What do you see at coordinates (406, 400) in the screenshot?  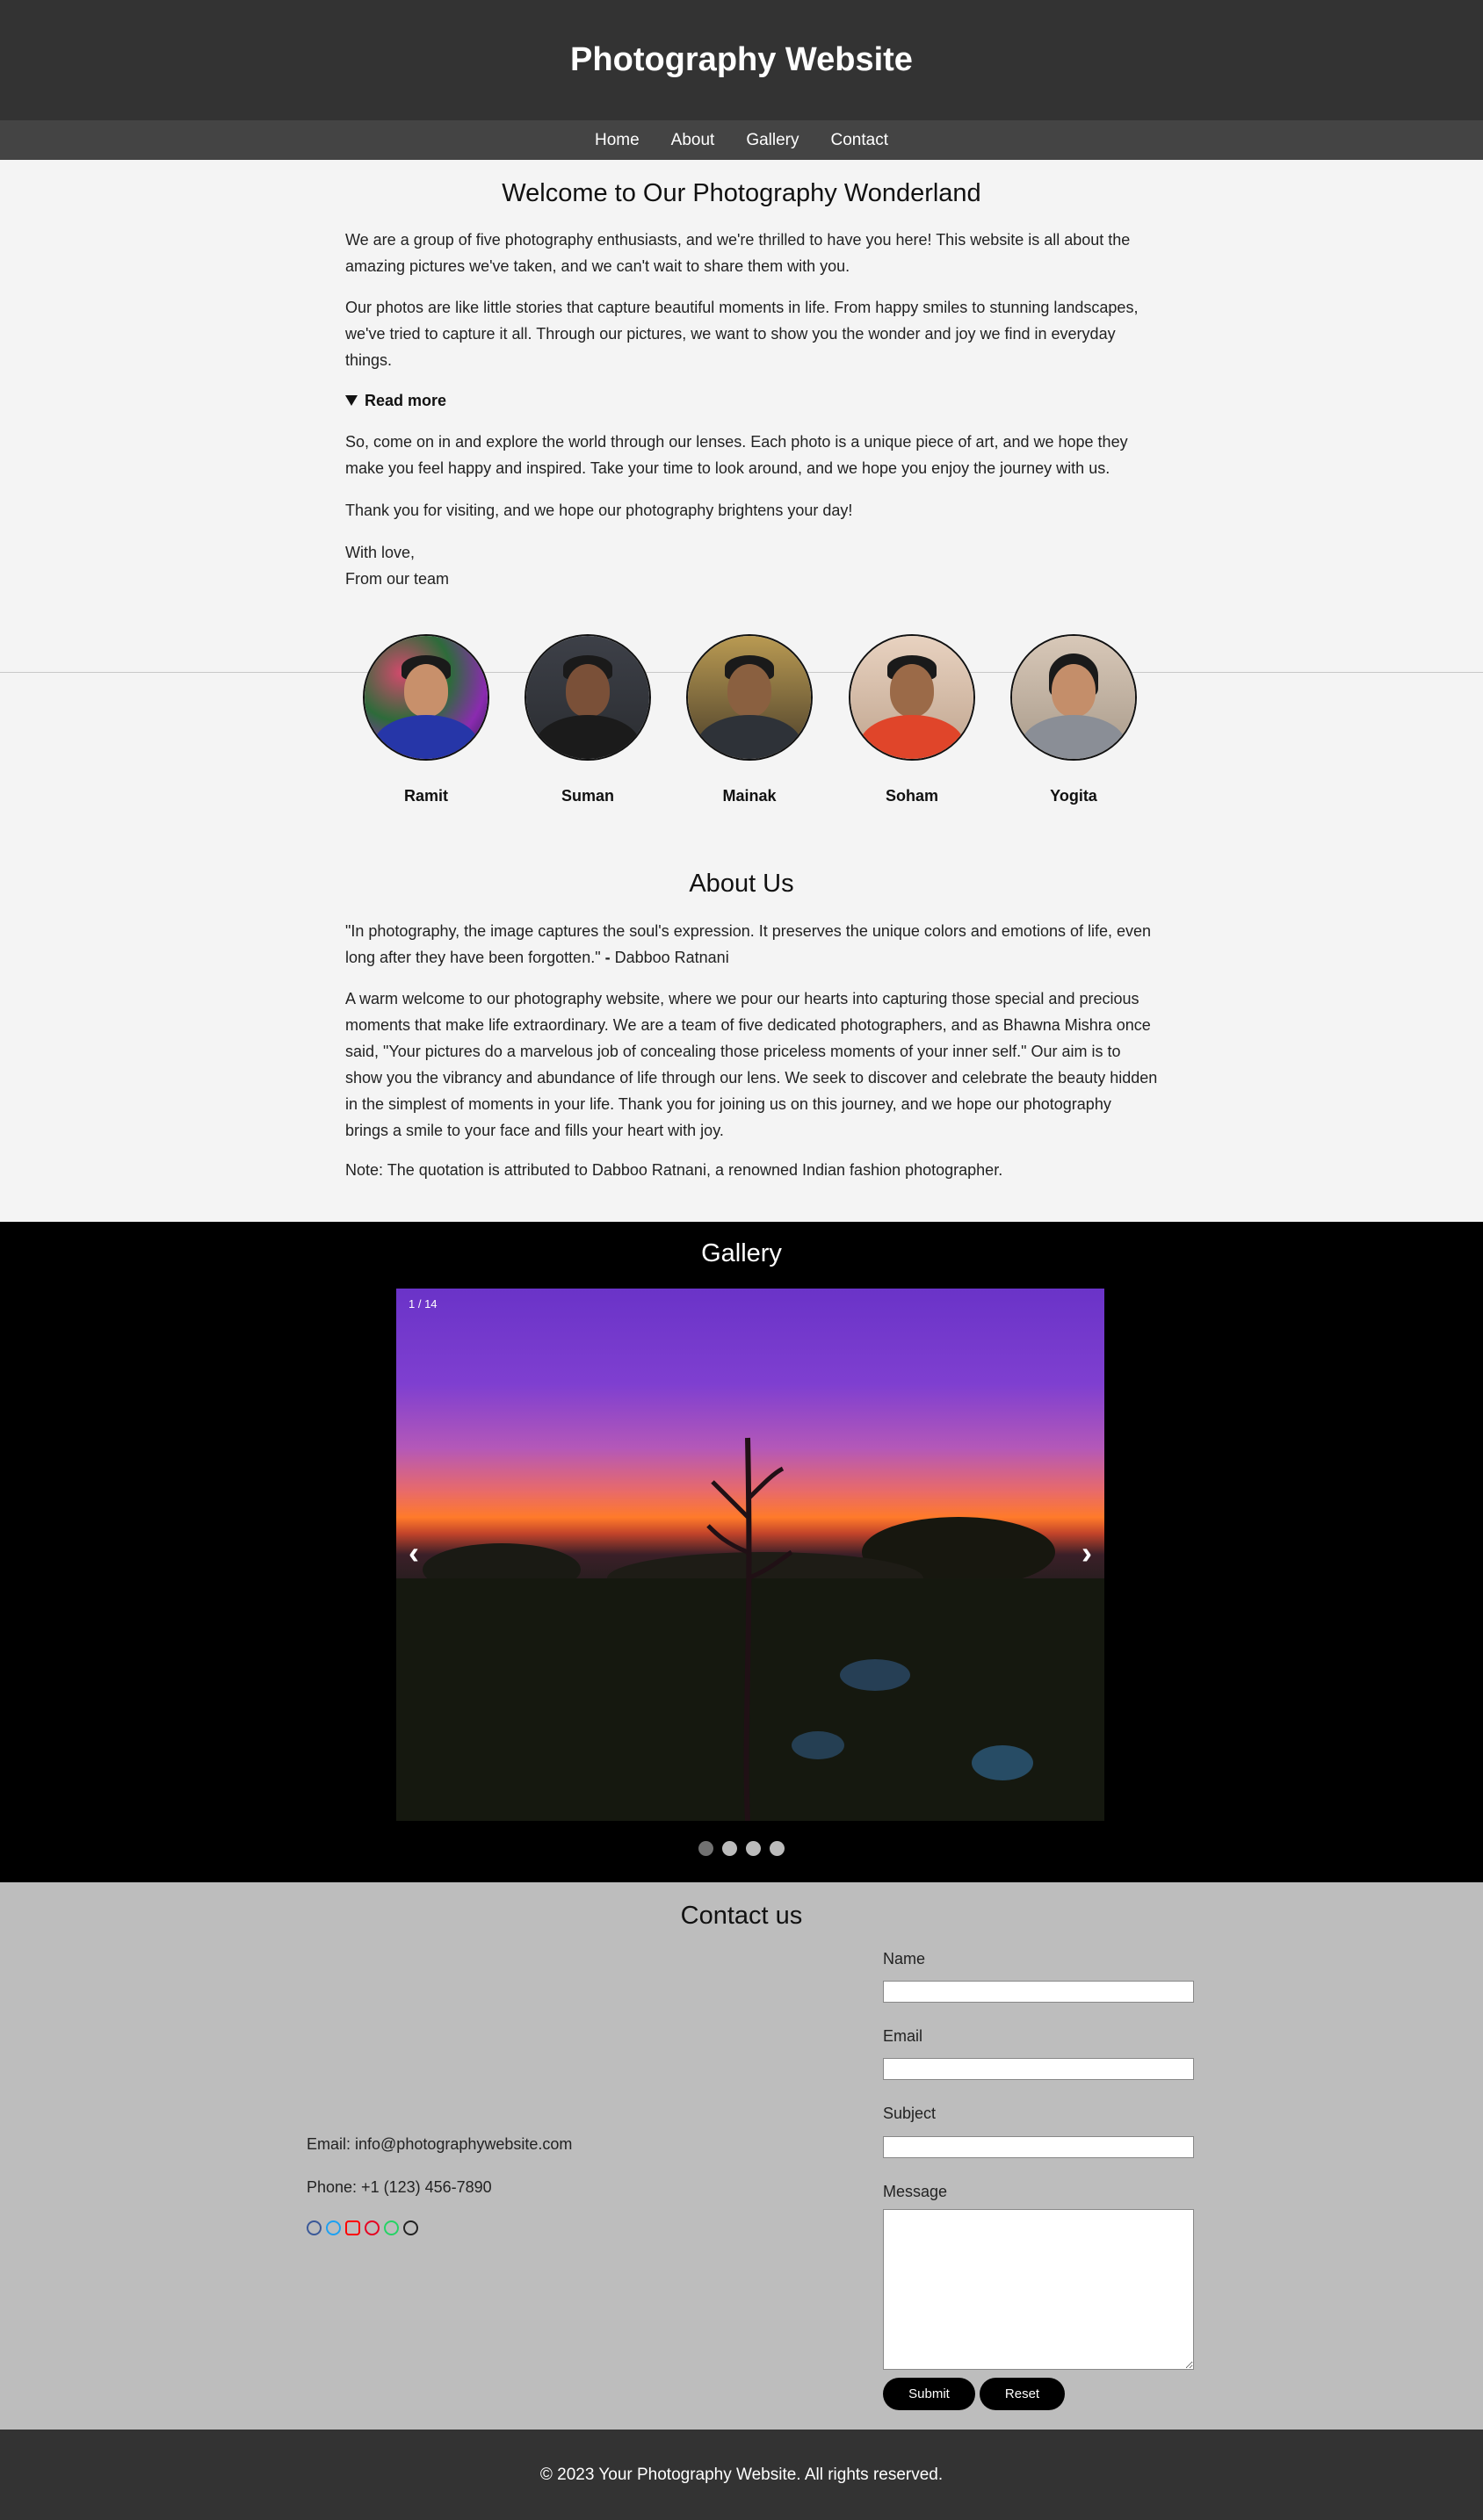 I see `read-more-label: Read more` at bounding box center [406, 400].